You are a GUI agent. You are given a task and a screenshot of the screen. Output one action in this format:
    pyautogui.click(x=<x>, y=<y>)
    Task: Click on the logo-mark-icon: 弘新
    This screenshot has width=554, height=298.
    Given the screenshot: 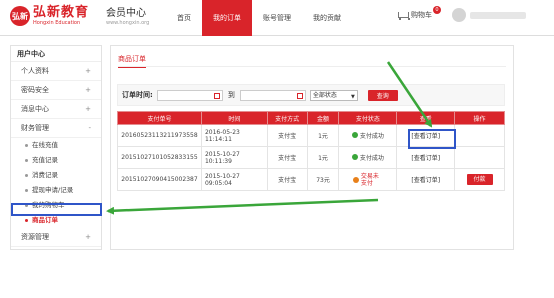 What is the action you would take?
    pyautogui.click(x=20, y=16)
    